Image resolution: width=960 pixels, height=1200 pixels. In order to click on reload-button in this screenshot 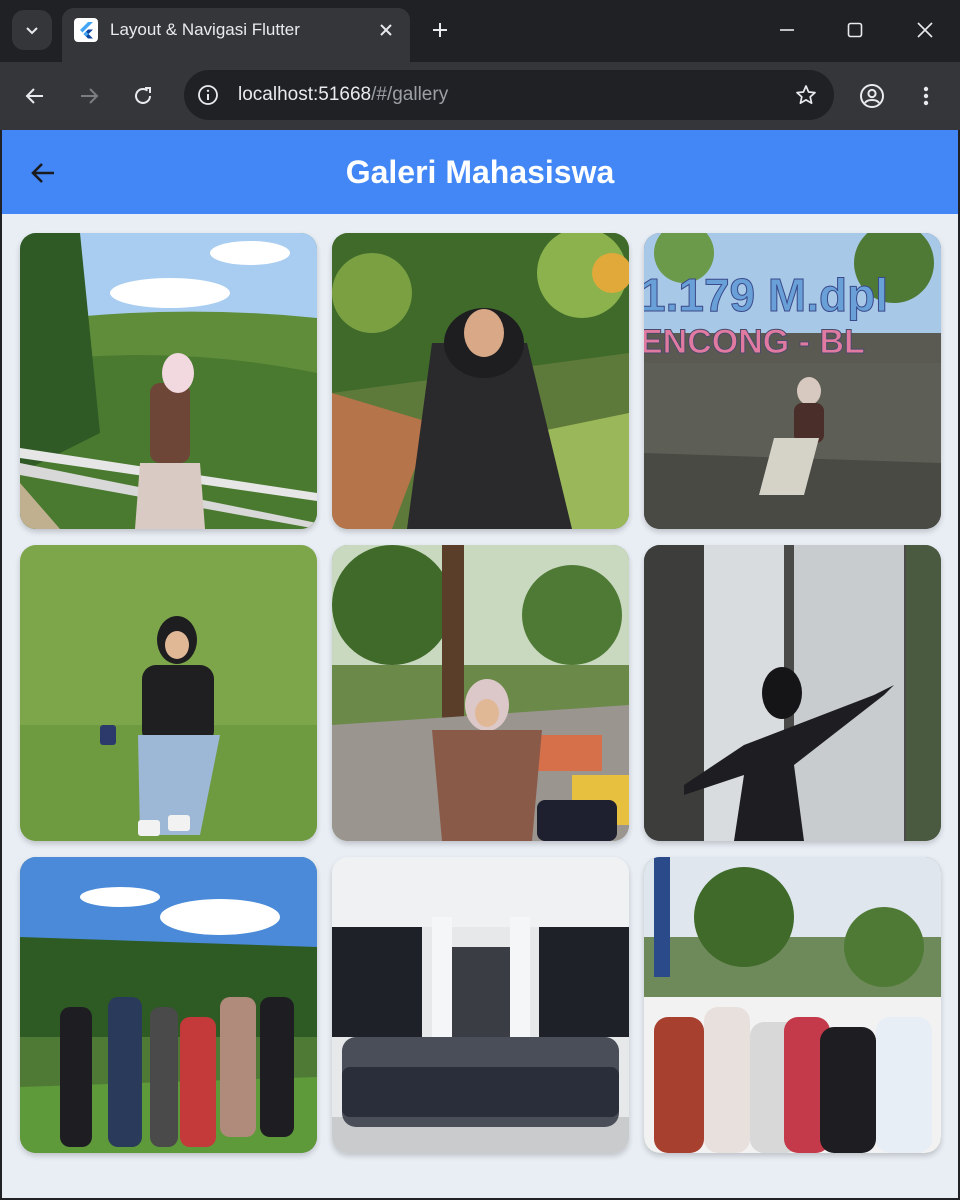, I will do `click(143, 96)`.